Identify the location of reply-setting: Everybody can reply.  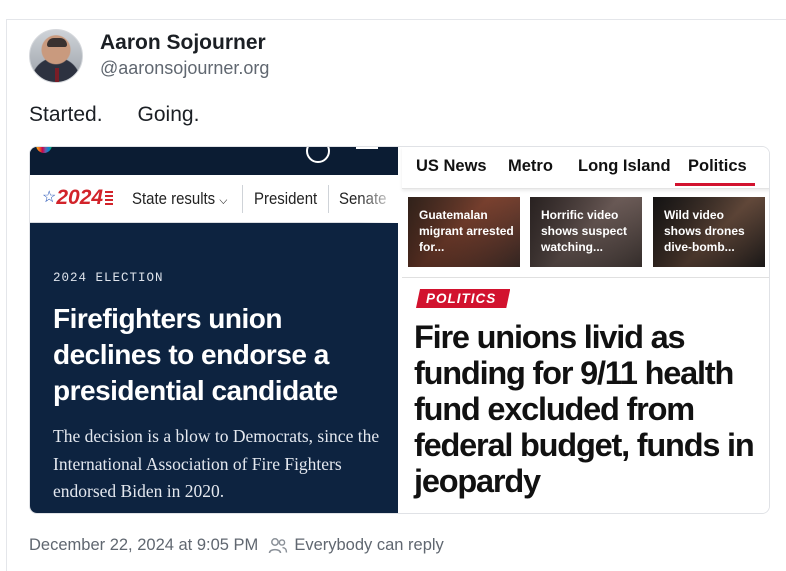
(369, 545).